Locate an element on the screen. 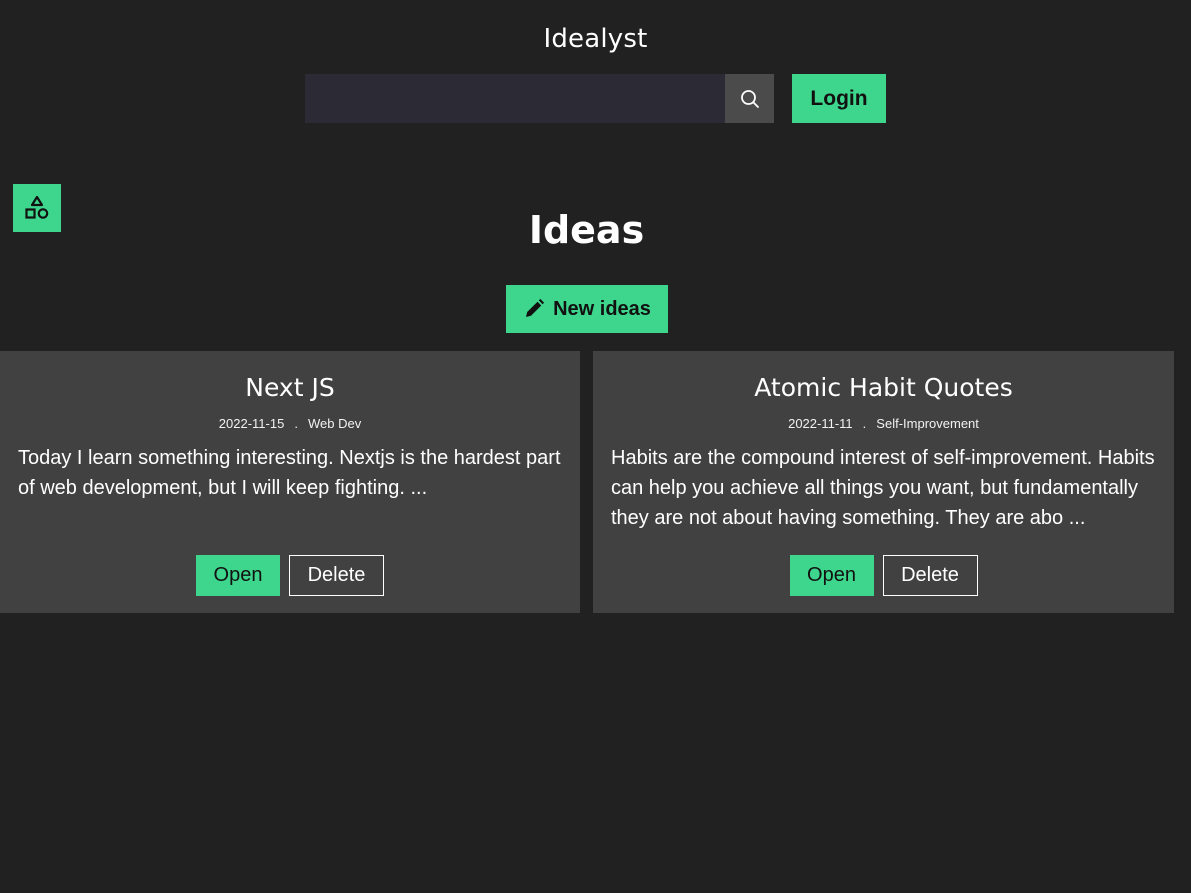  search-icon is located at coordinates (749, 98).